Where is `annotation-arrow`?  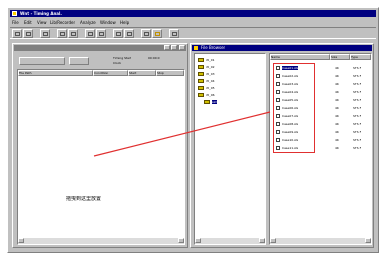
annotation-arrow is located at coordinates (182, 134).